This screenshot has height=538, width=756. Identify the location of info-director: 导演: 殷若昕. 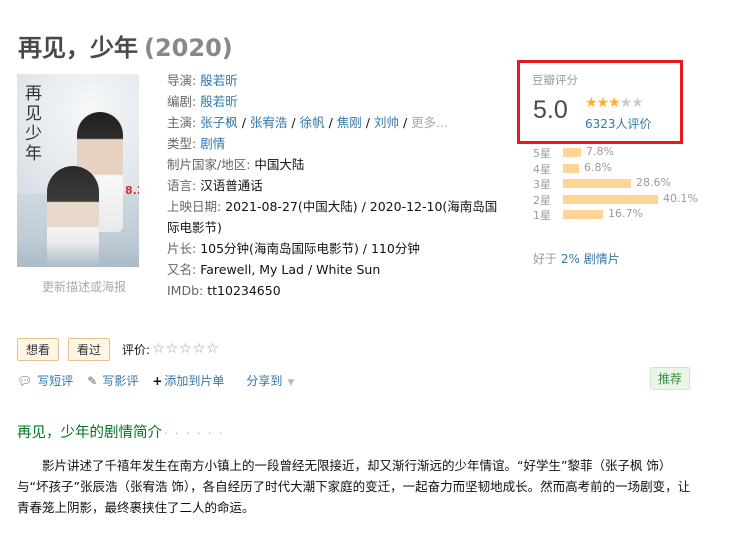
(202, 80).